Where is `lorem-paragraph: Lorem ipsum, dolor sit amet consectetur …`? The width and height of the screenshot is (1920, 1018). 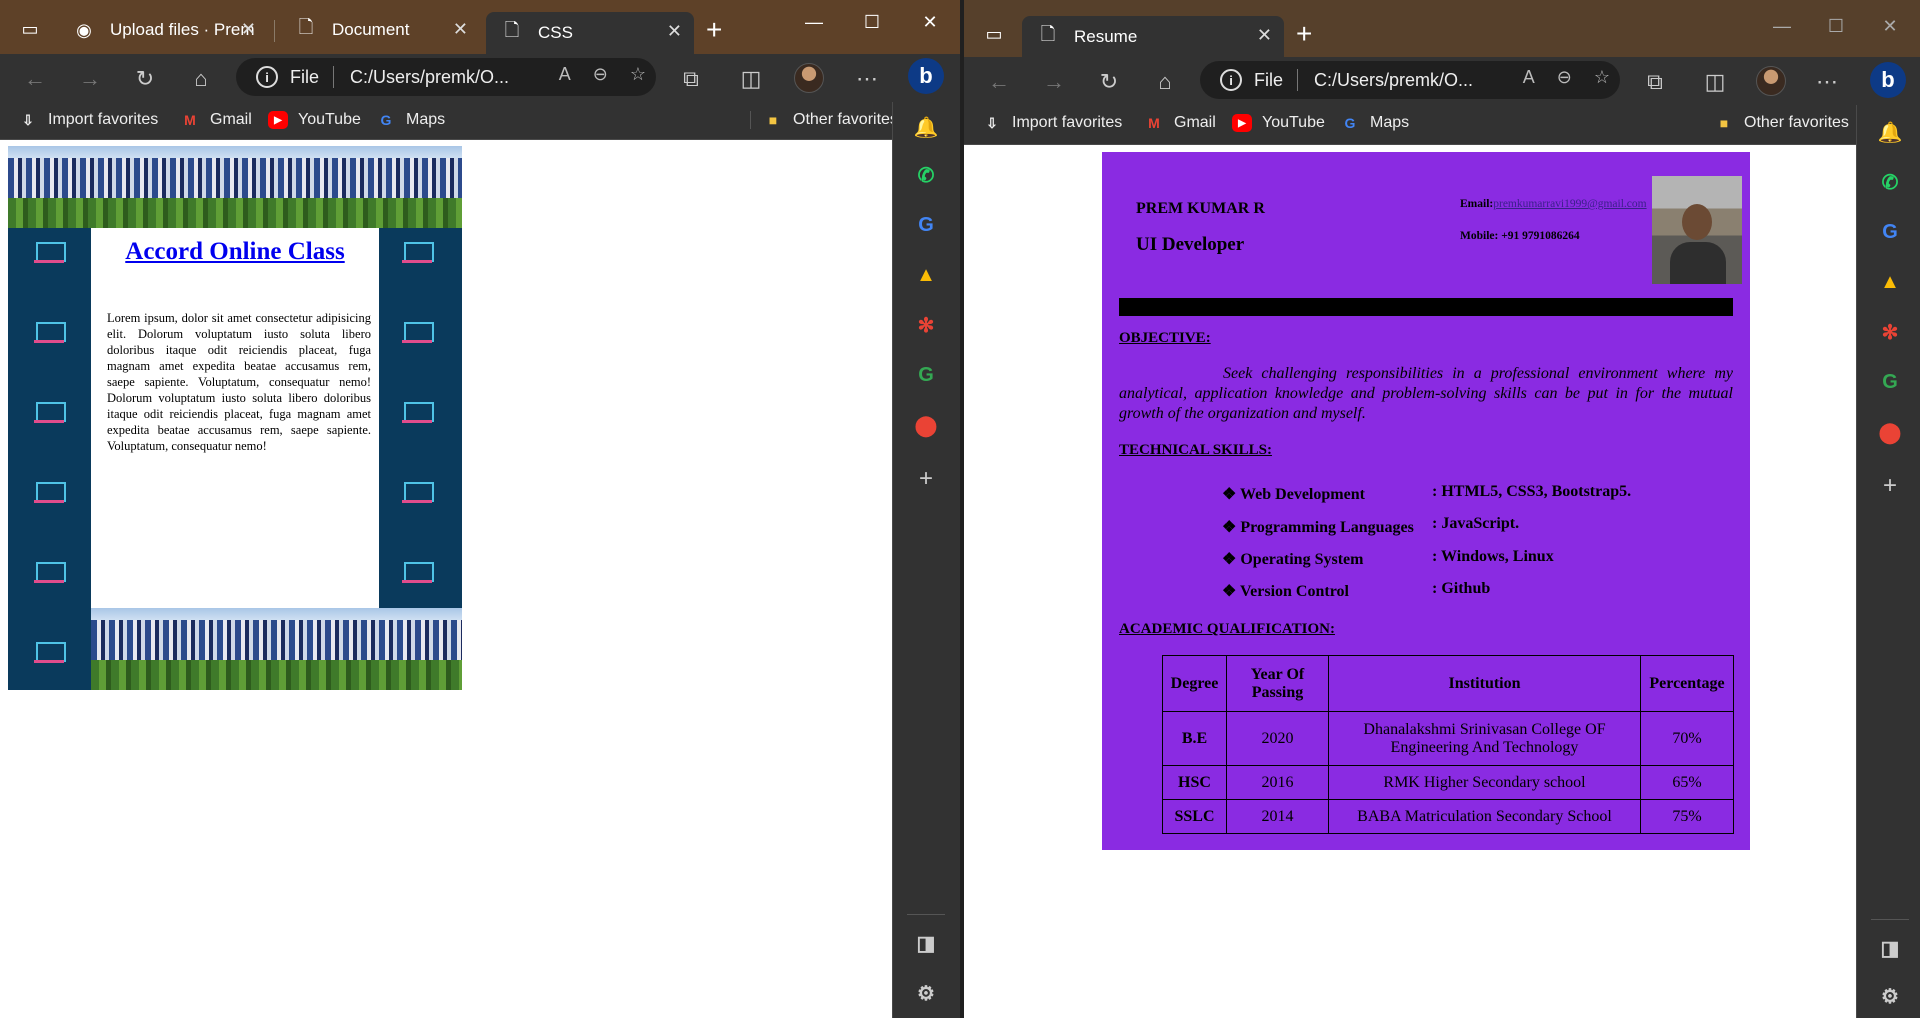
lorem-paragraph: Lorem ipsum, dolor sit amet consectetur … is located at coordinates (239, 382).